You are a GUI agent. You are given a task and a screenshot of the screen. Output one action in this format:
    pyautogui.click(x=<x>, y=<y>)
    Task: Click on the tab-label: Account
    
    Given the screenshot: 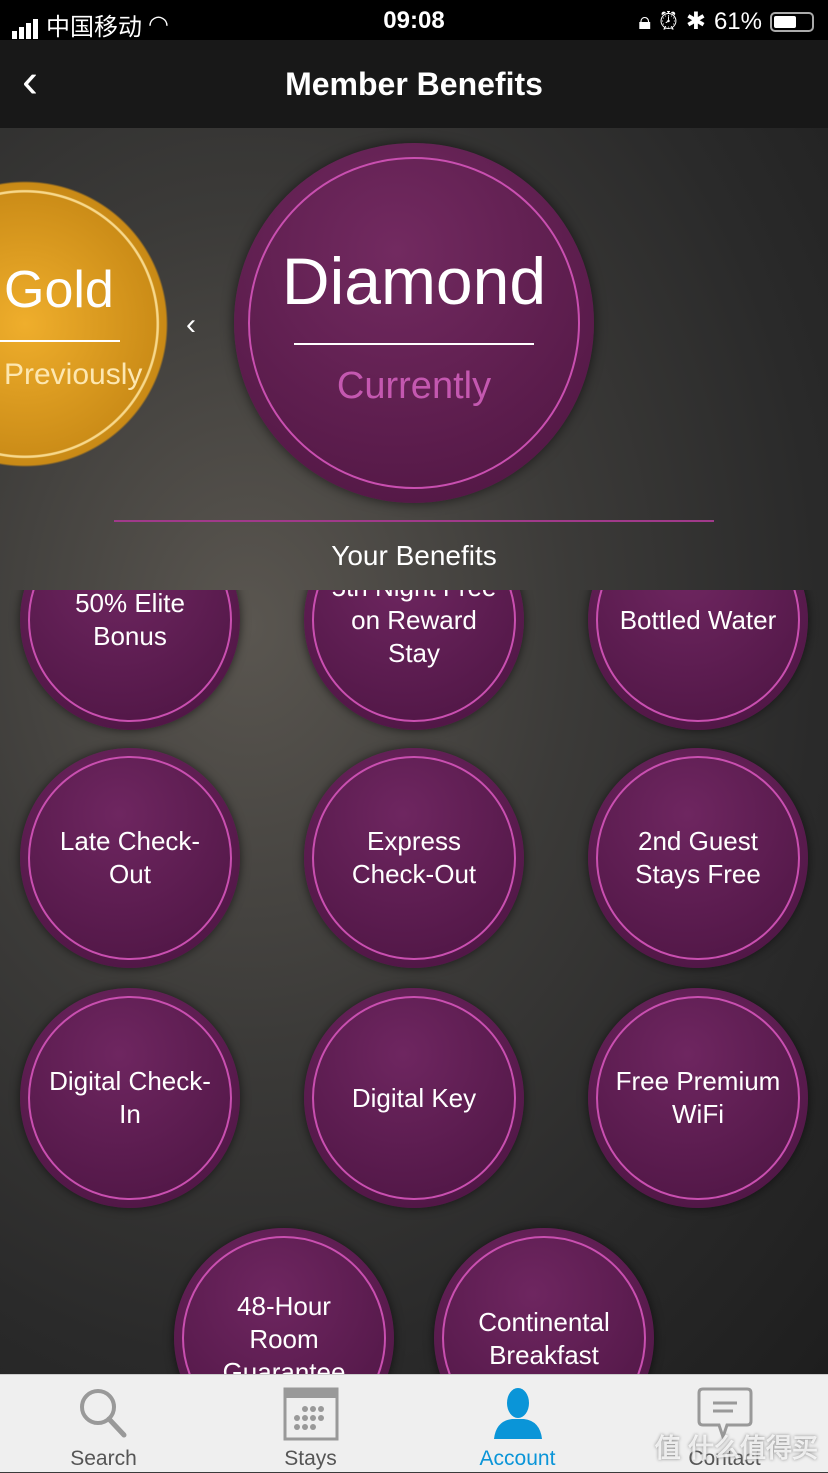 What is the action you would take?
    pyautogui.click(x=517, y=1458)
    